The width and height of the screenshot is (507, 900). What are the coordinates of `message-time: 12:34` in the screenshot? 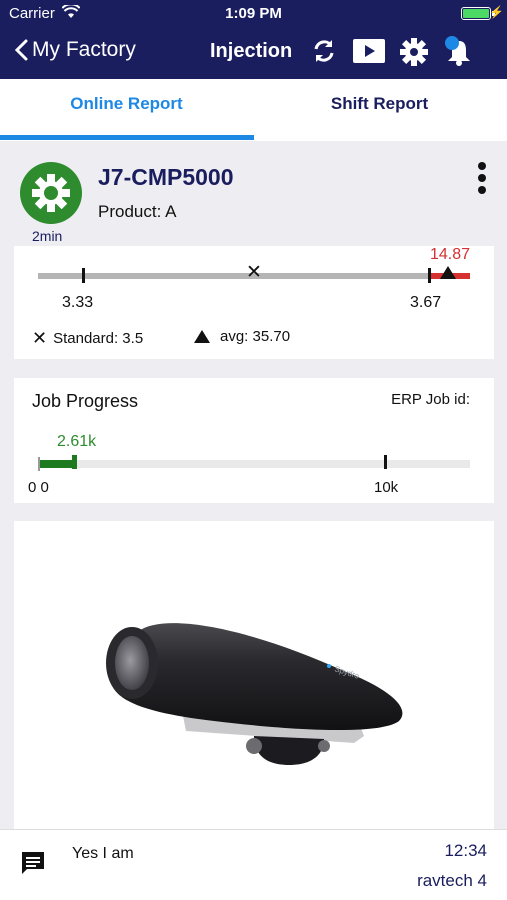 It's located at (465, 850).